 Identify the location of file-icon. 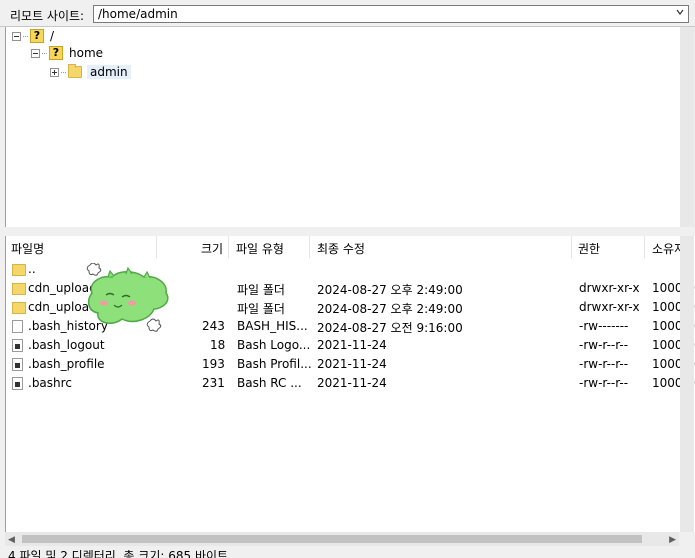
(17, 326).